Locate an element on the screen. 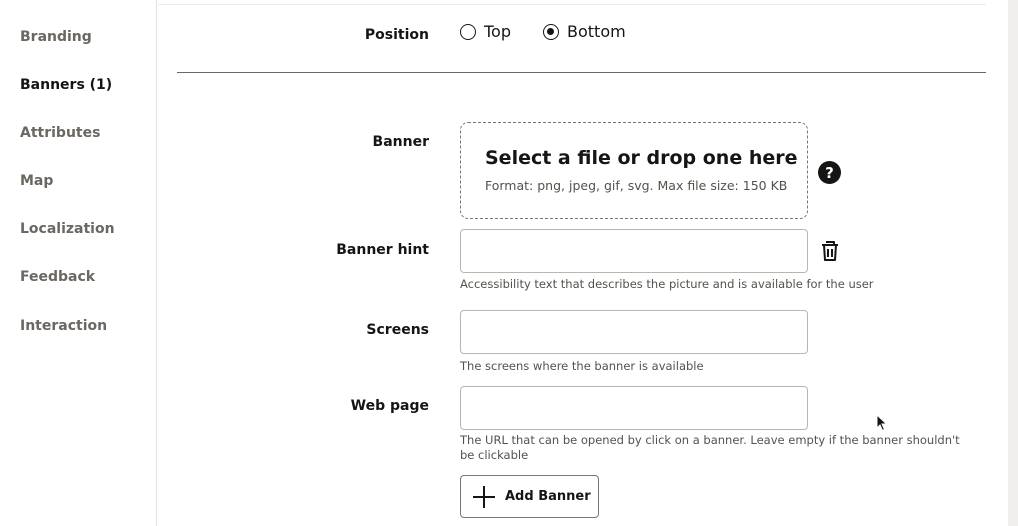 This screenshot has height=526, width=1018. trash-icon is located at coordinates (830, 251).